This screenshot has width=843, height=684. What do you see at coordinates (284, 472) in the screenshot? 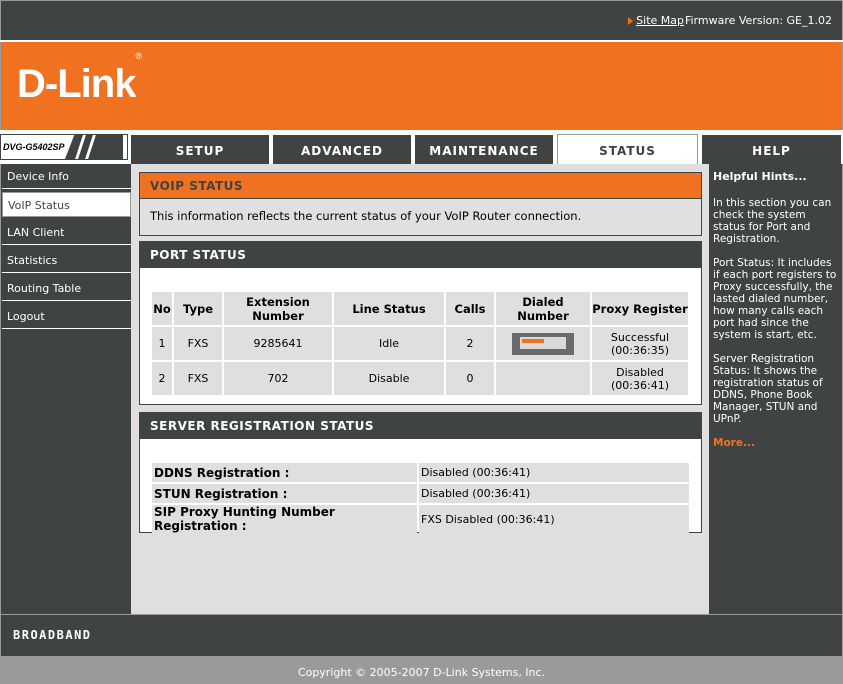
I see `ddns-label: DDNS Registration :` at bounding box center [284, 472].